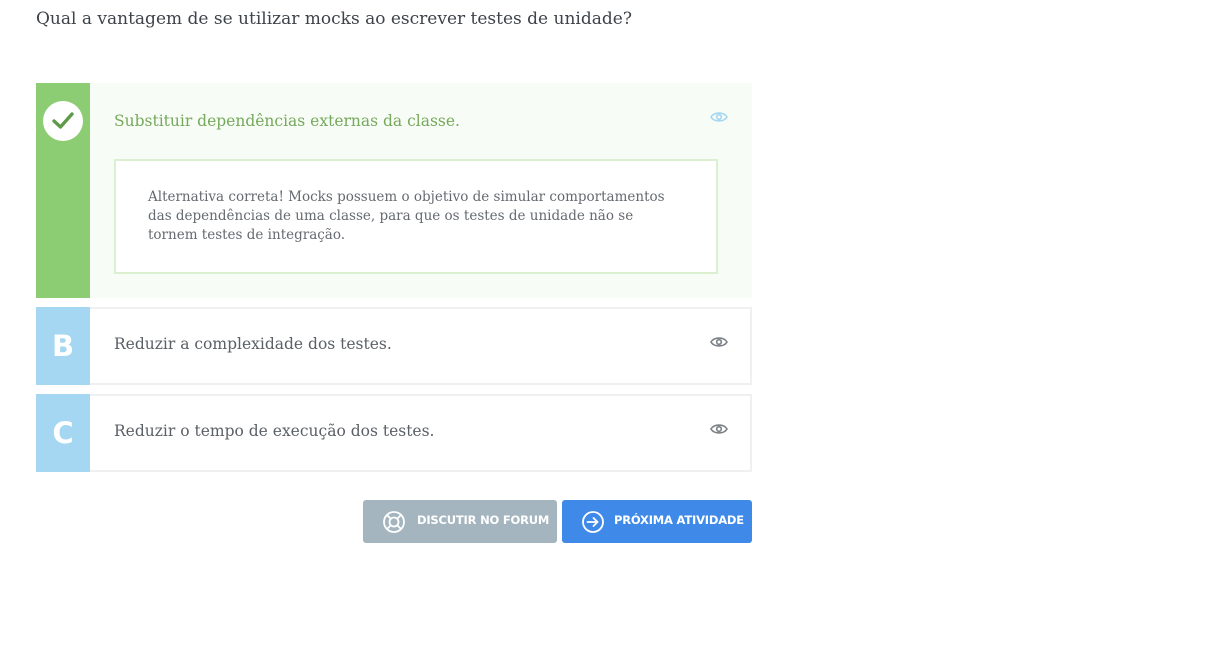 The image size is (1230, 669). I want to click on alternative-letter: C, so click(63, 433).